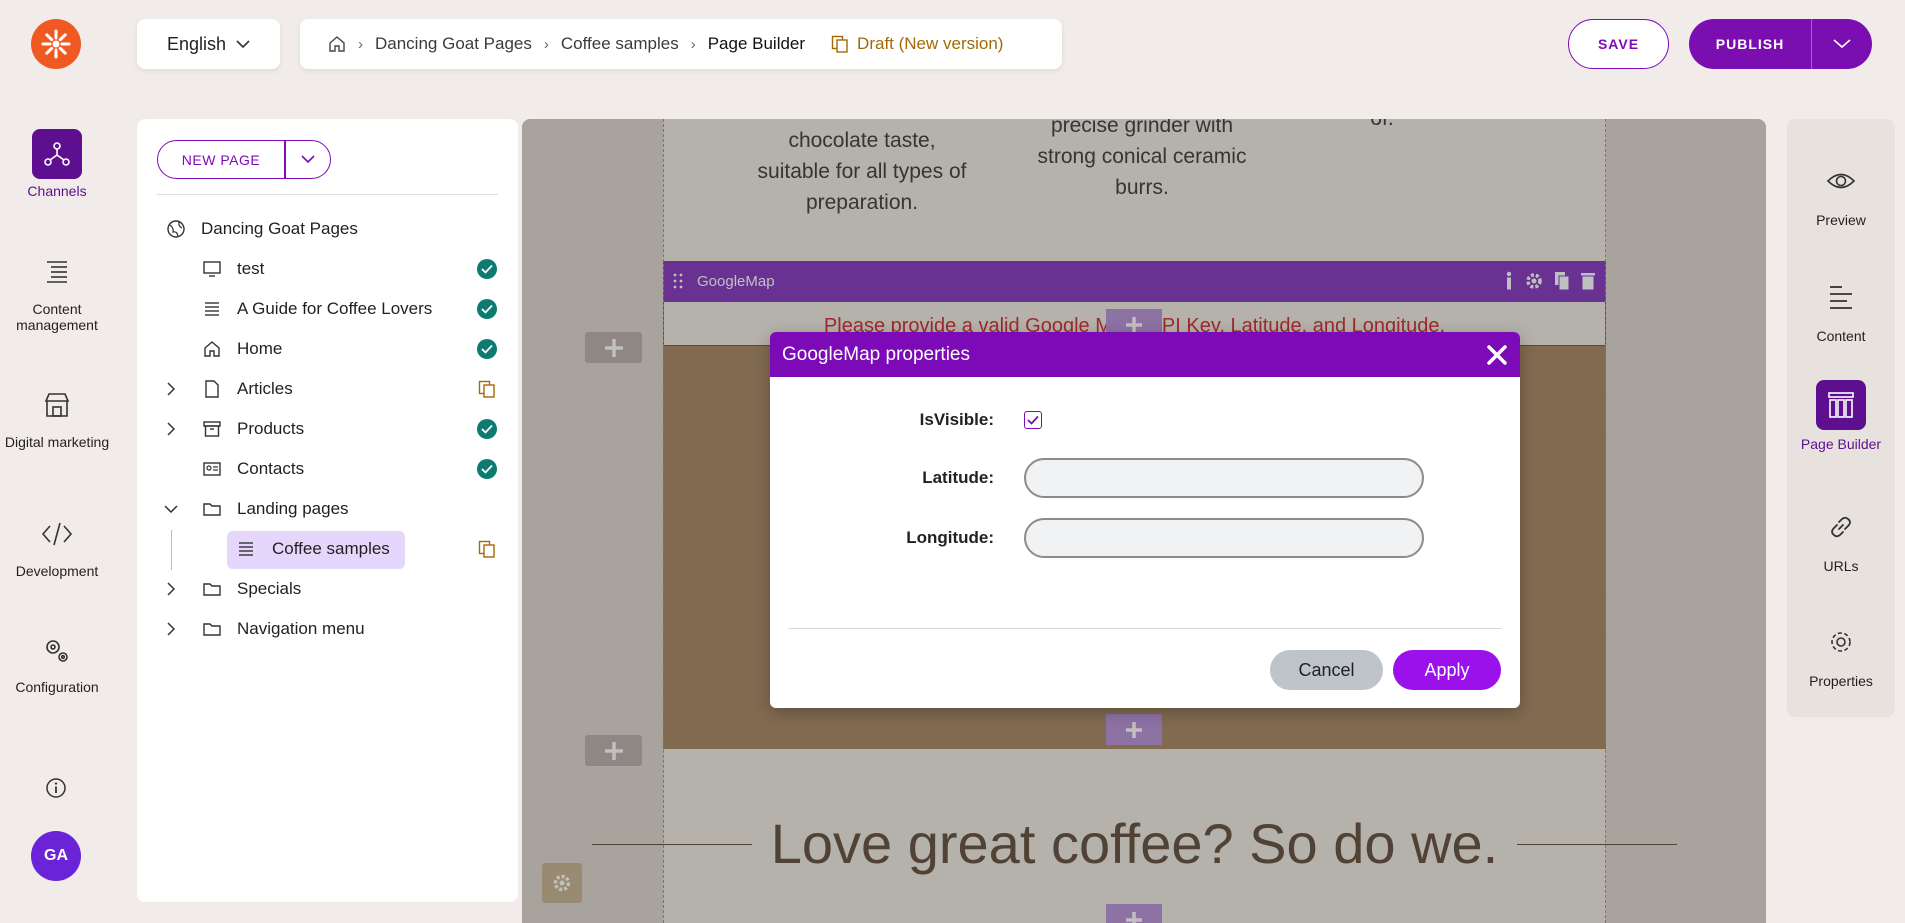 This screenshot has height=923, width=1905. I want to click on tree-label: Specials, so click(269, 588).